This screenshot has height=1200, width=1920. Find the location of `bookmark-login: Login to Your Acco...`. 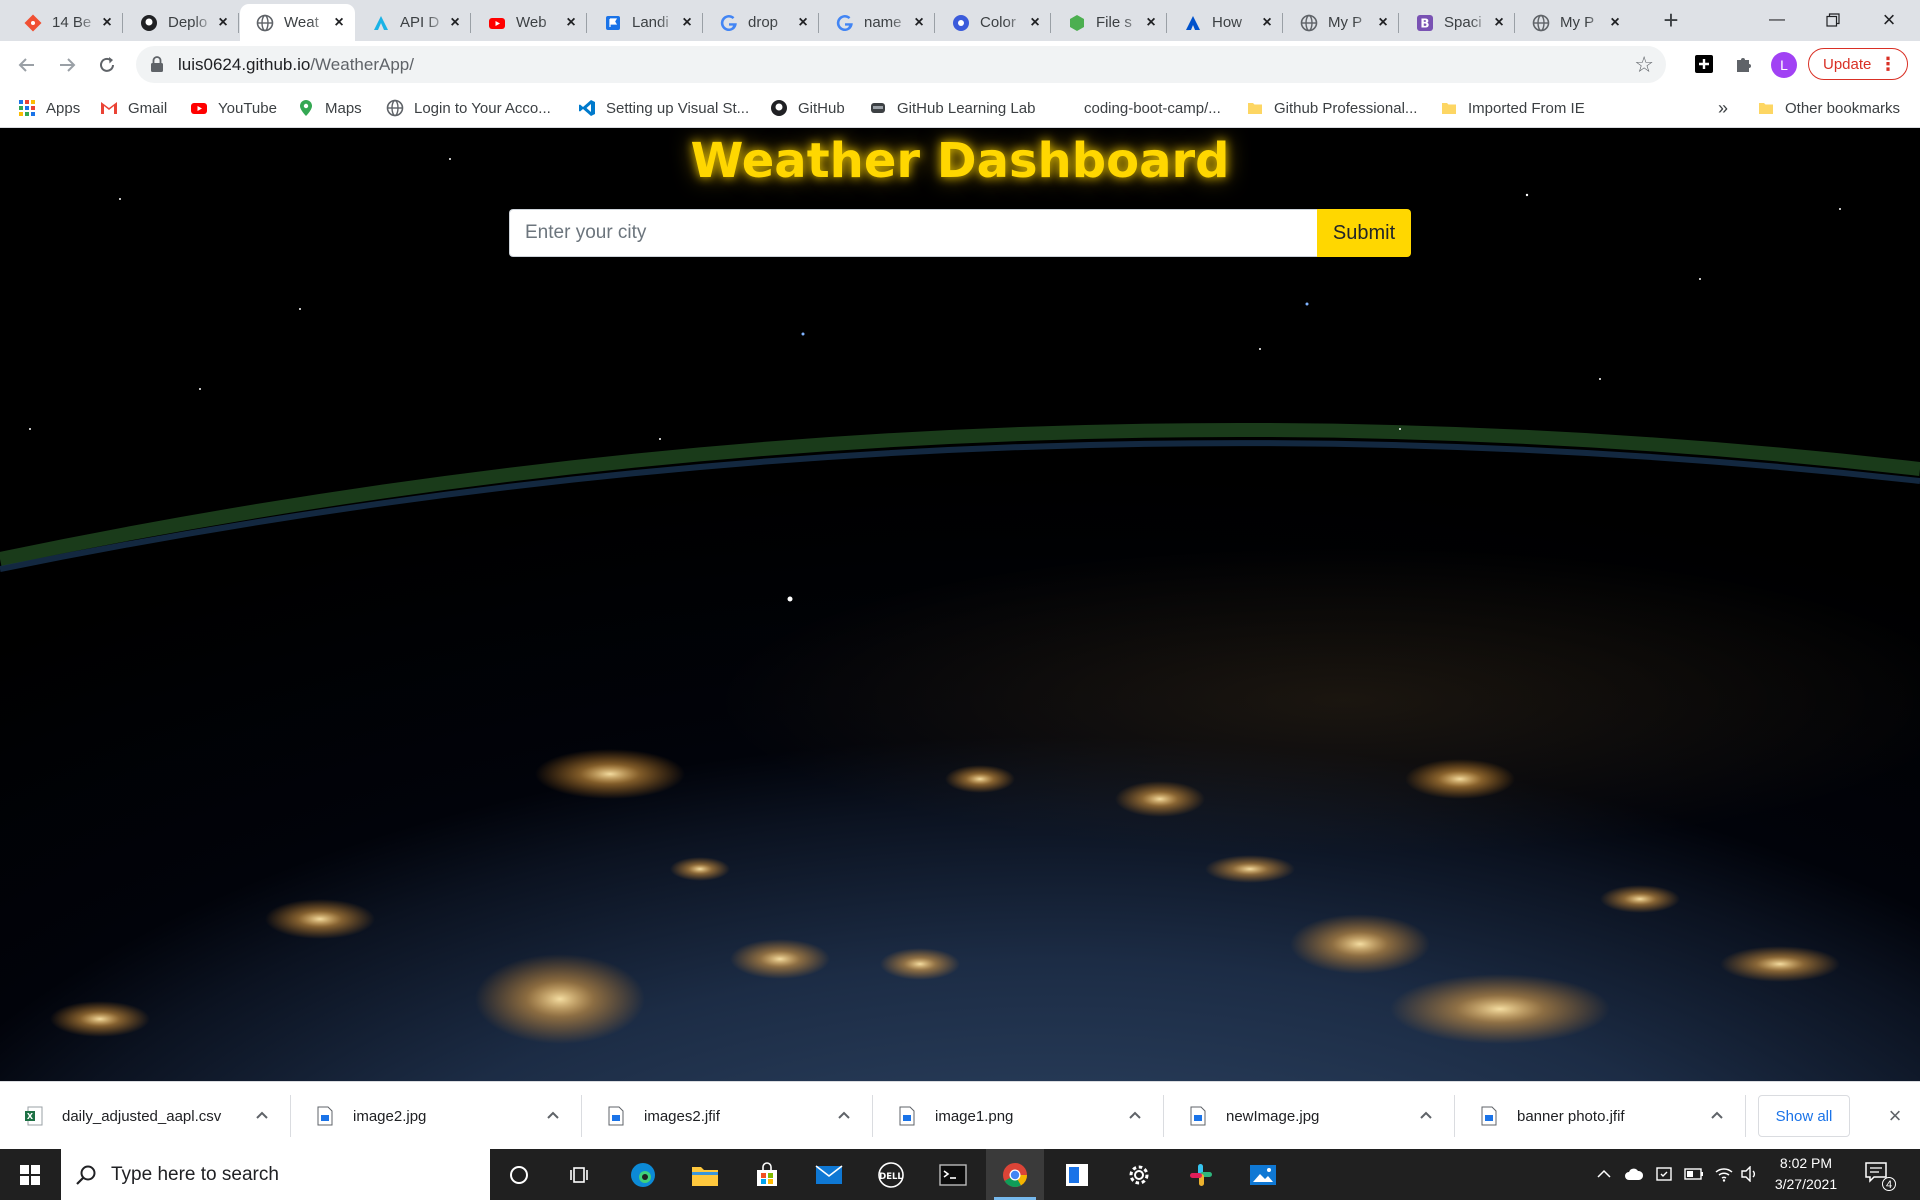

bookmark-login: Login to Your Acco... is located at coordinates (468, 108).